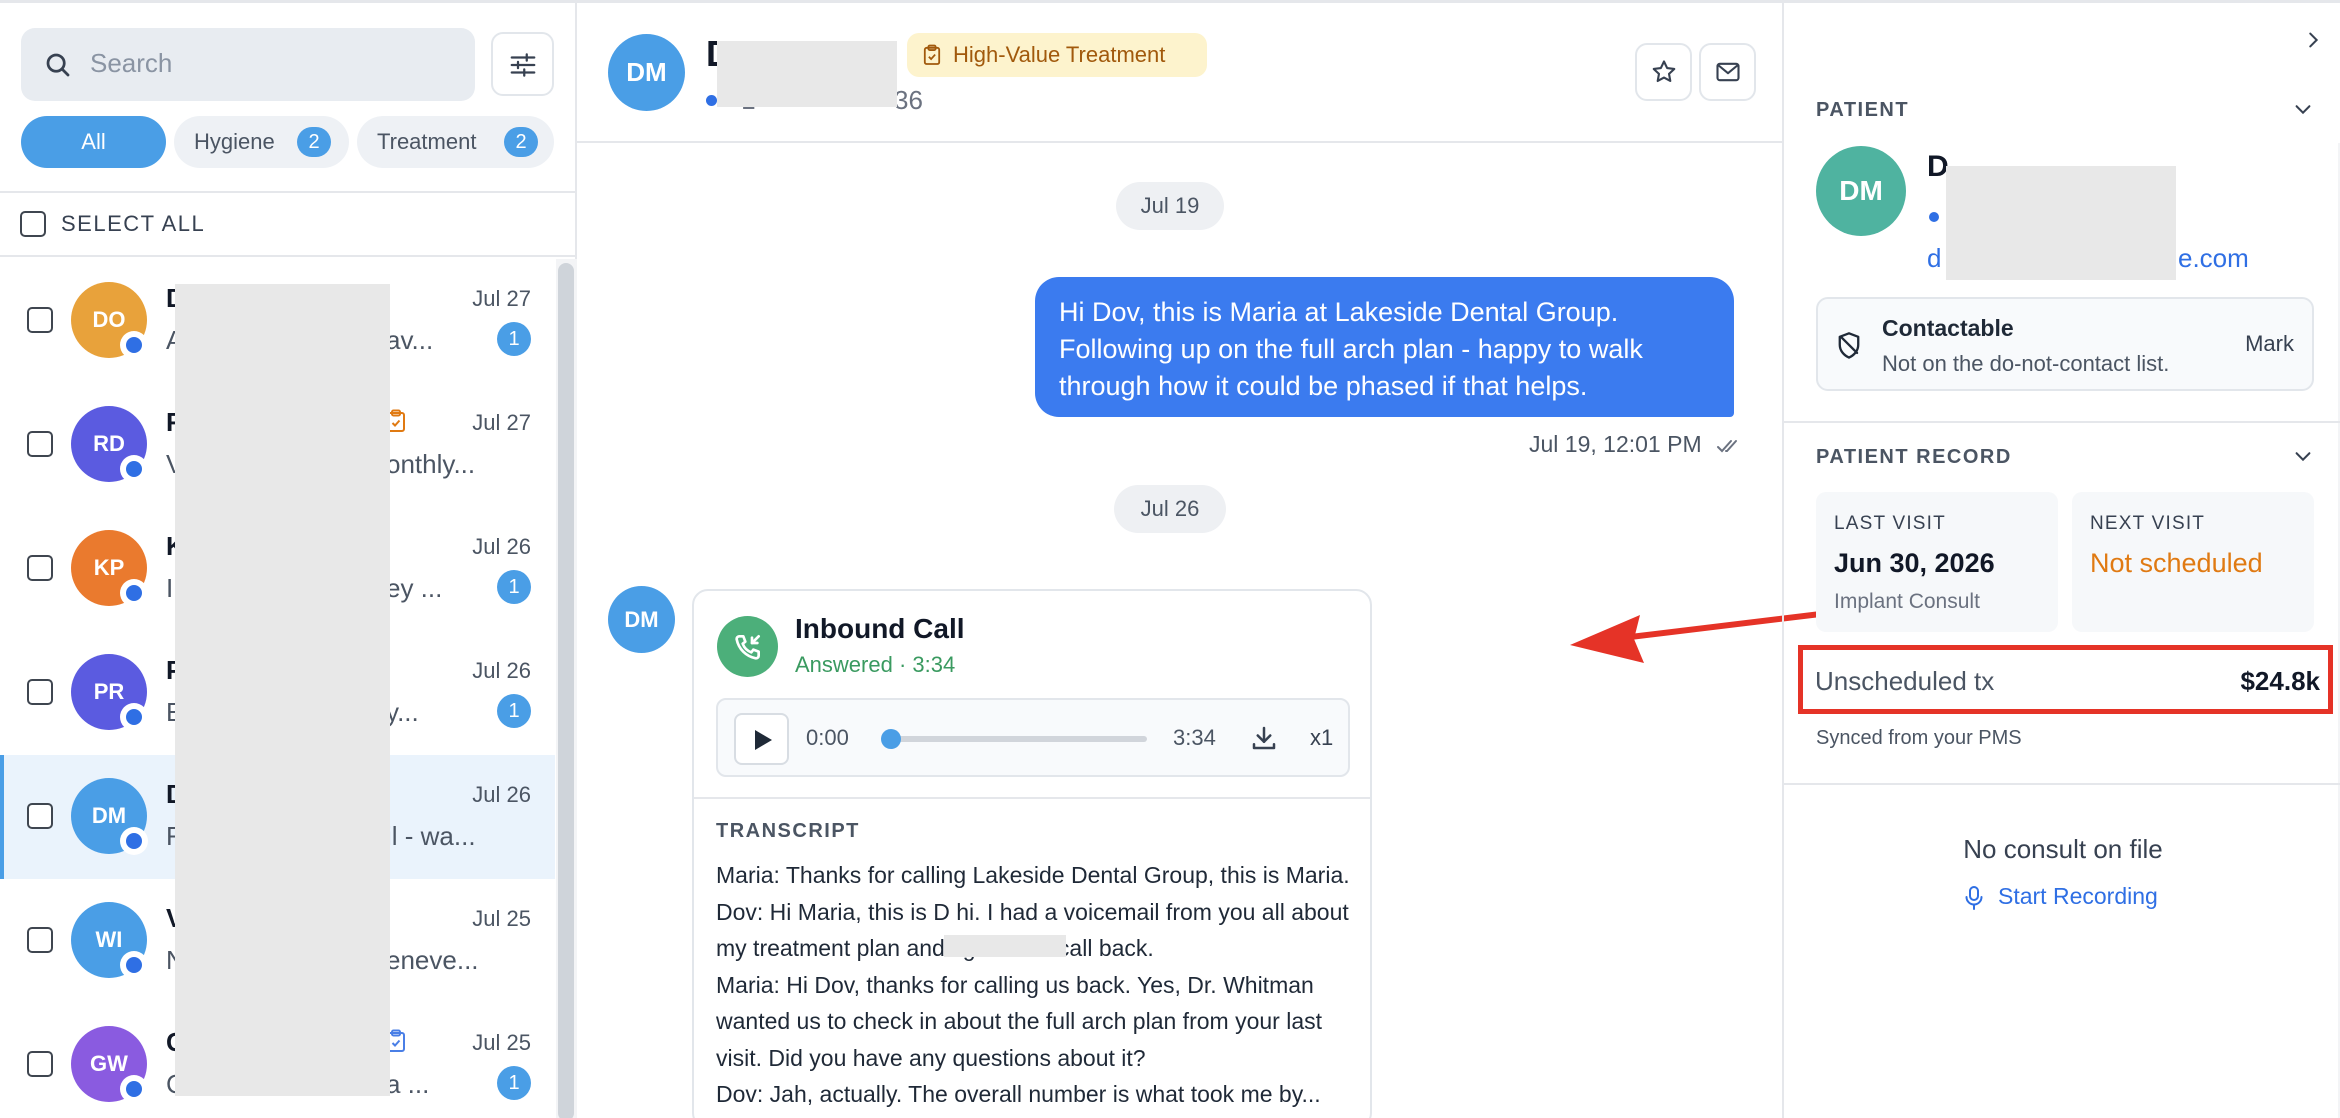 This screenshot has height=1118, width=2340. What do you see at coordinates (1059, 54) in the screenshot?
I see `badge-label: High-Value Treatment` at bounding box center [1059, 54].